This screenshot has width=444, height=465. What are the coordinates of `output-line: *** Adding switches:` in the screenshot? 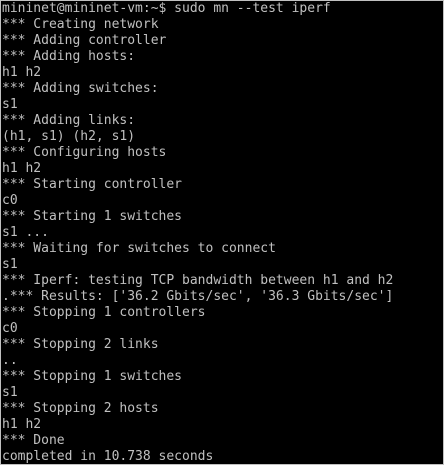 It's located at (80, 88).